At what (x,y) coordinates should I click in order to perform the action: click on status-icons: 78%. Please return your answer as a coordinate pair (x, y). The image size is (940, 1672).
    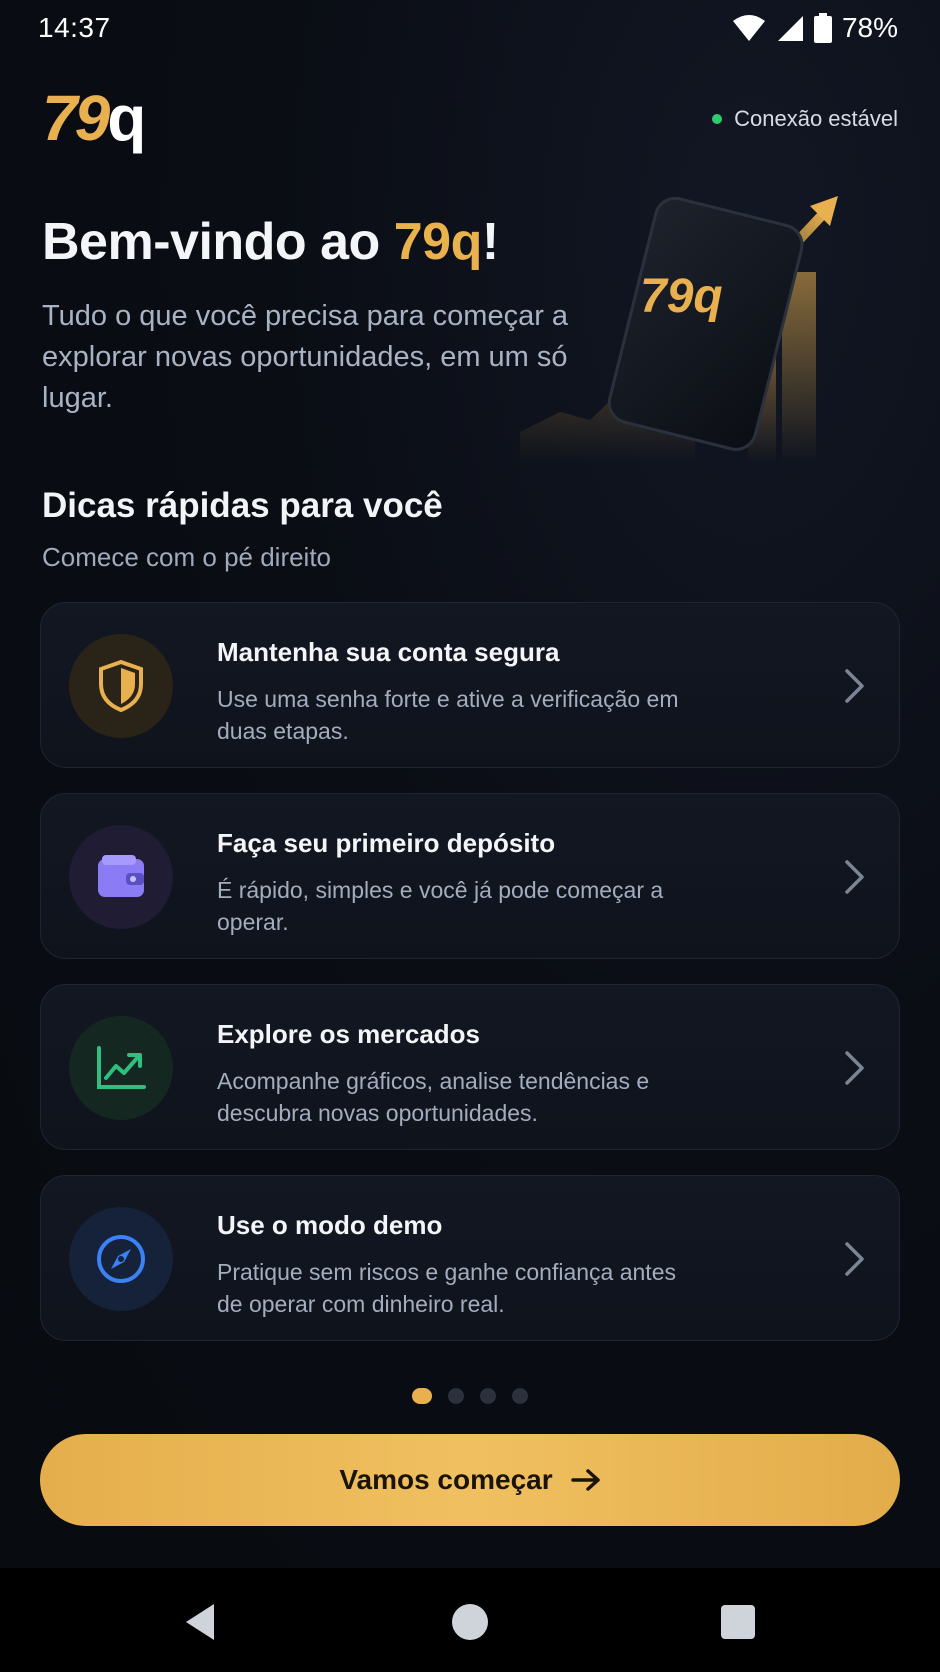
    Looking at the image, I should click on (815, 28).